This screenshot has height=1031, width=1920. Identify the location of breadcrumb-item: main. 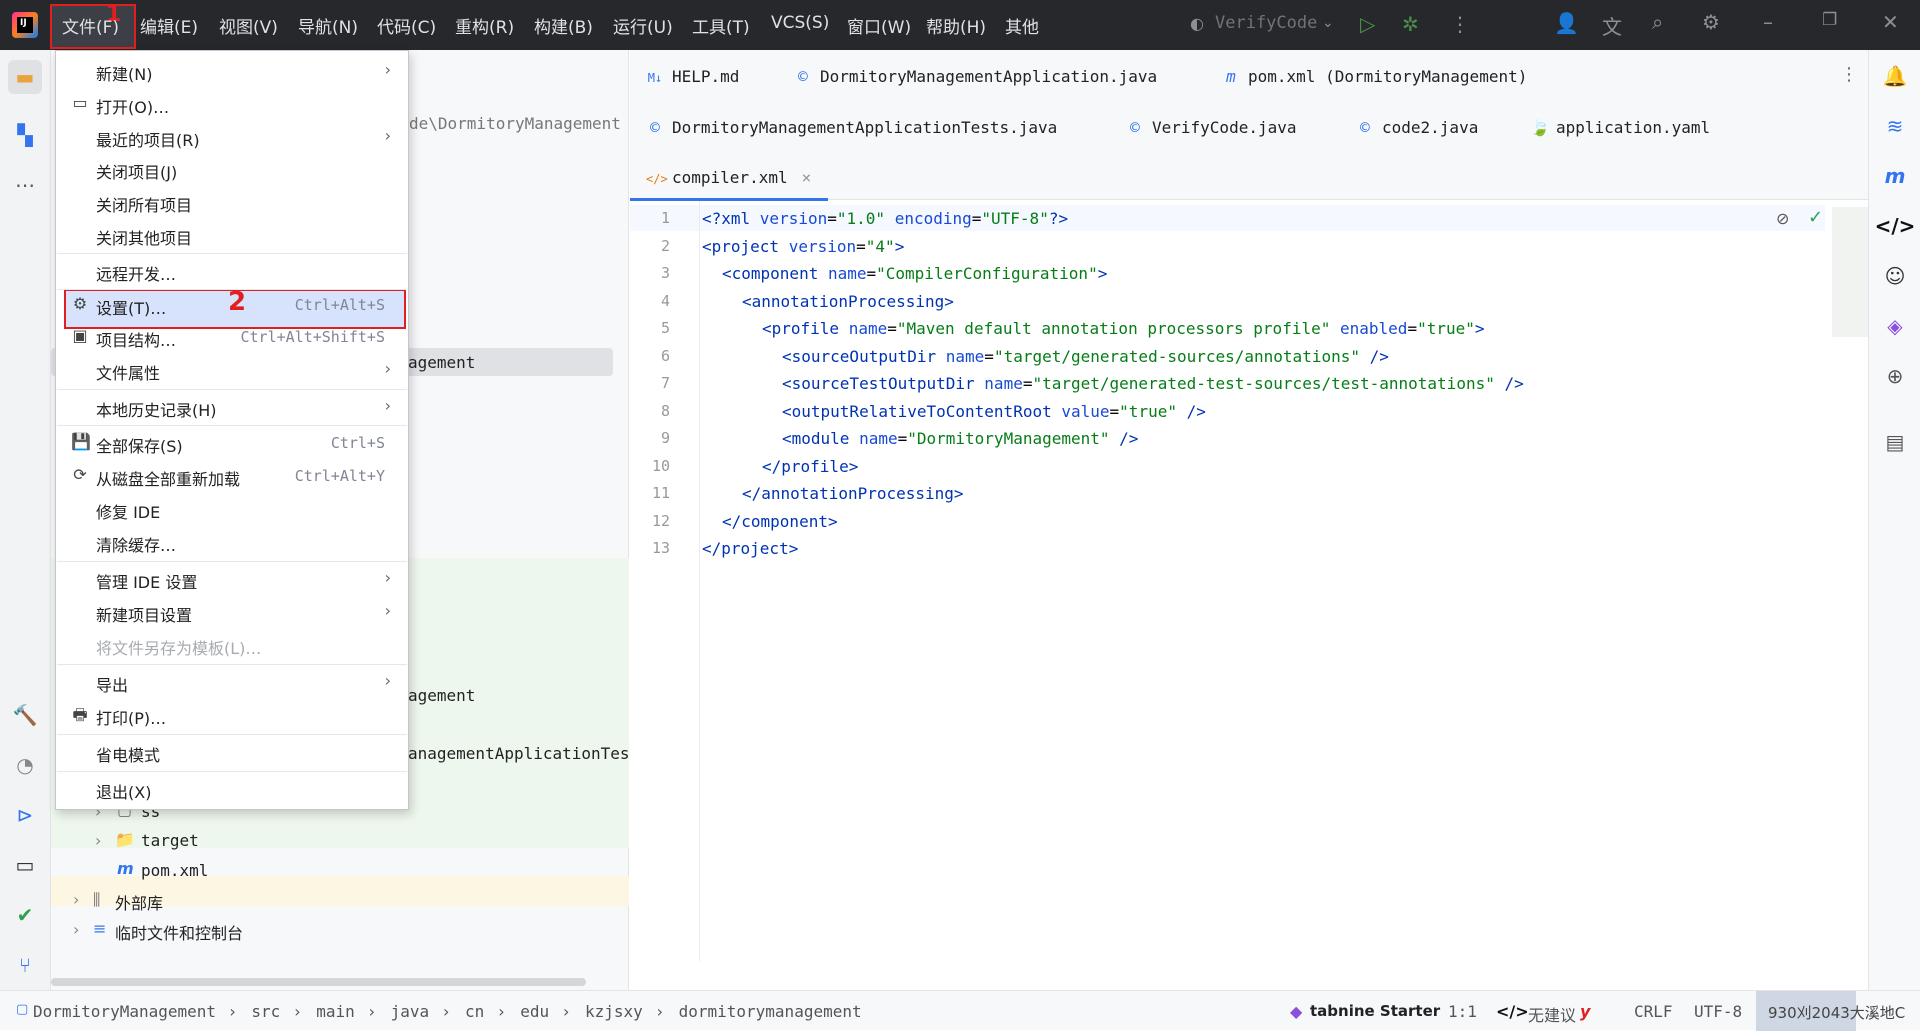
(335, 1011).